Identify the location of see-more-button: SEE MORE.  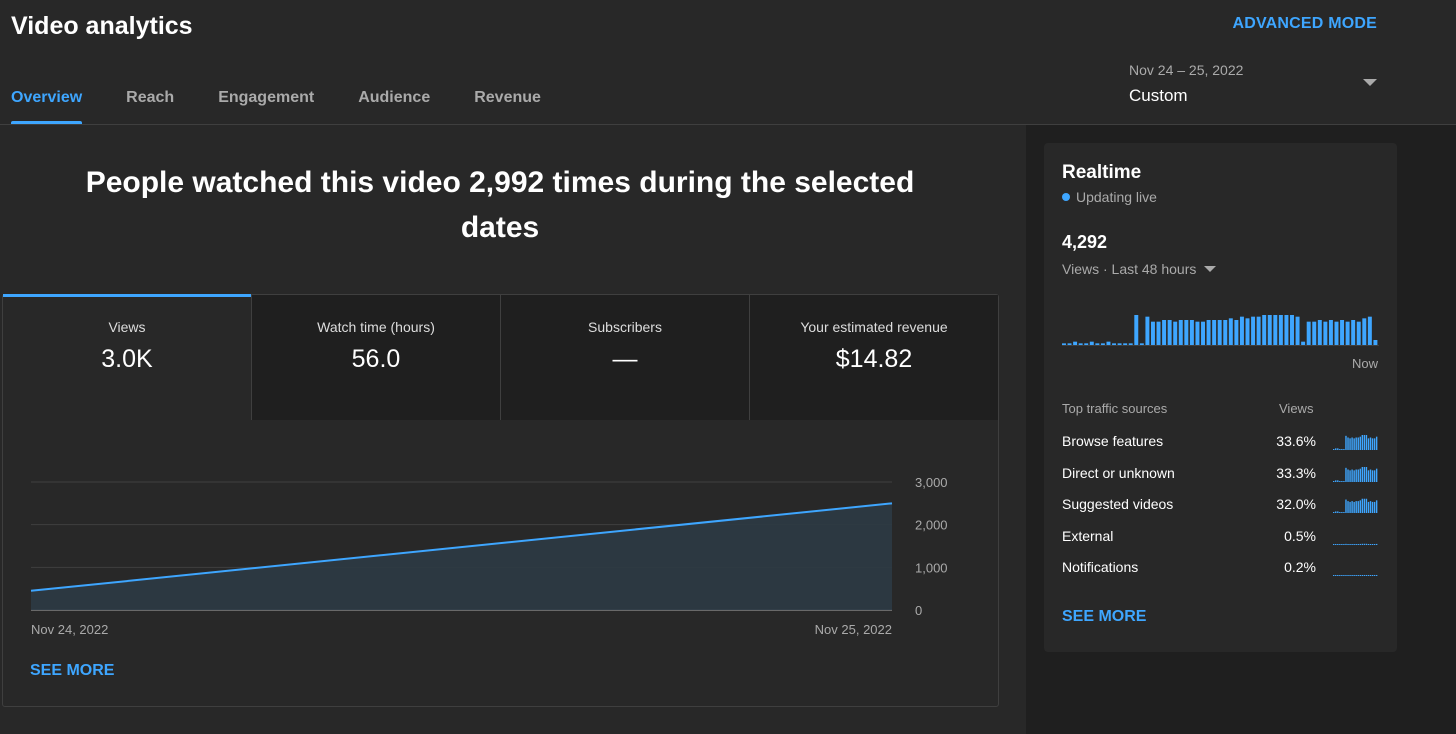
(72, 671).